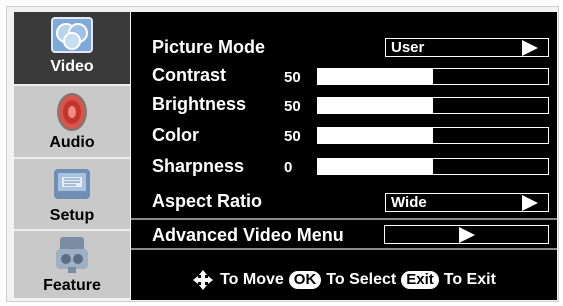  I want to click on exit-hint: To Exit, so click(469, 279).